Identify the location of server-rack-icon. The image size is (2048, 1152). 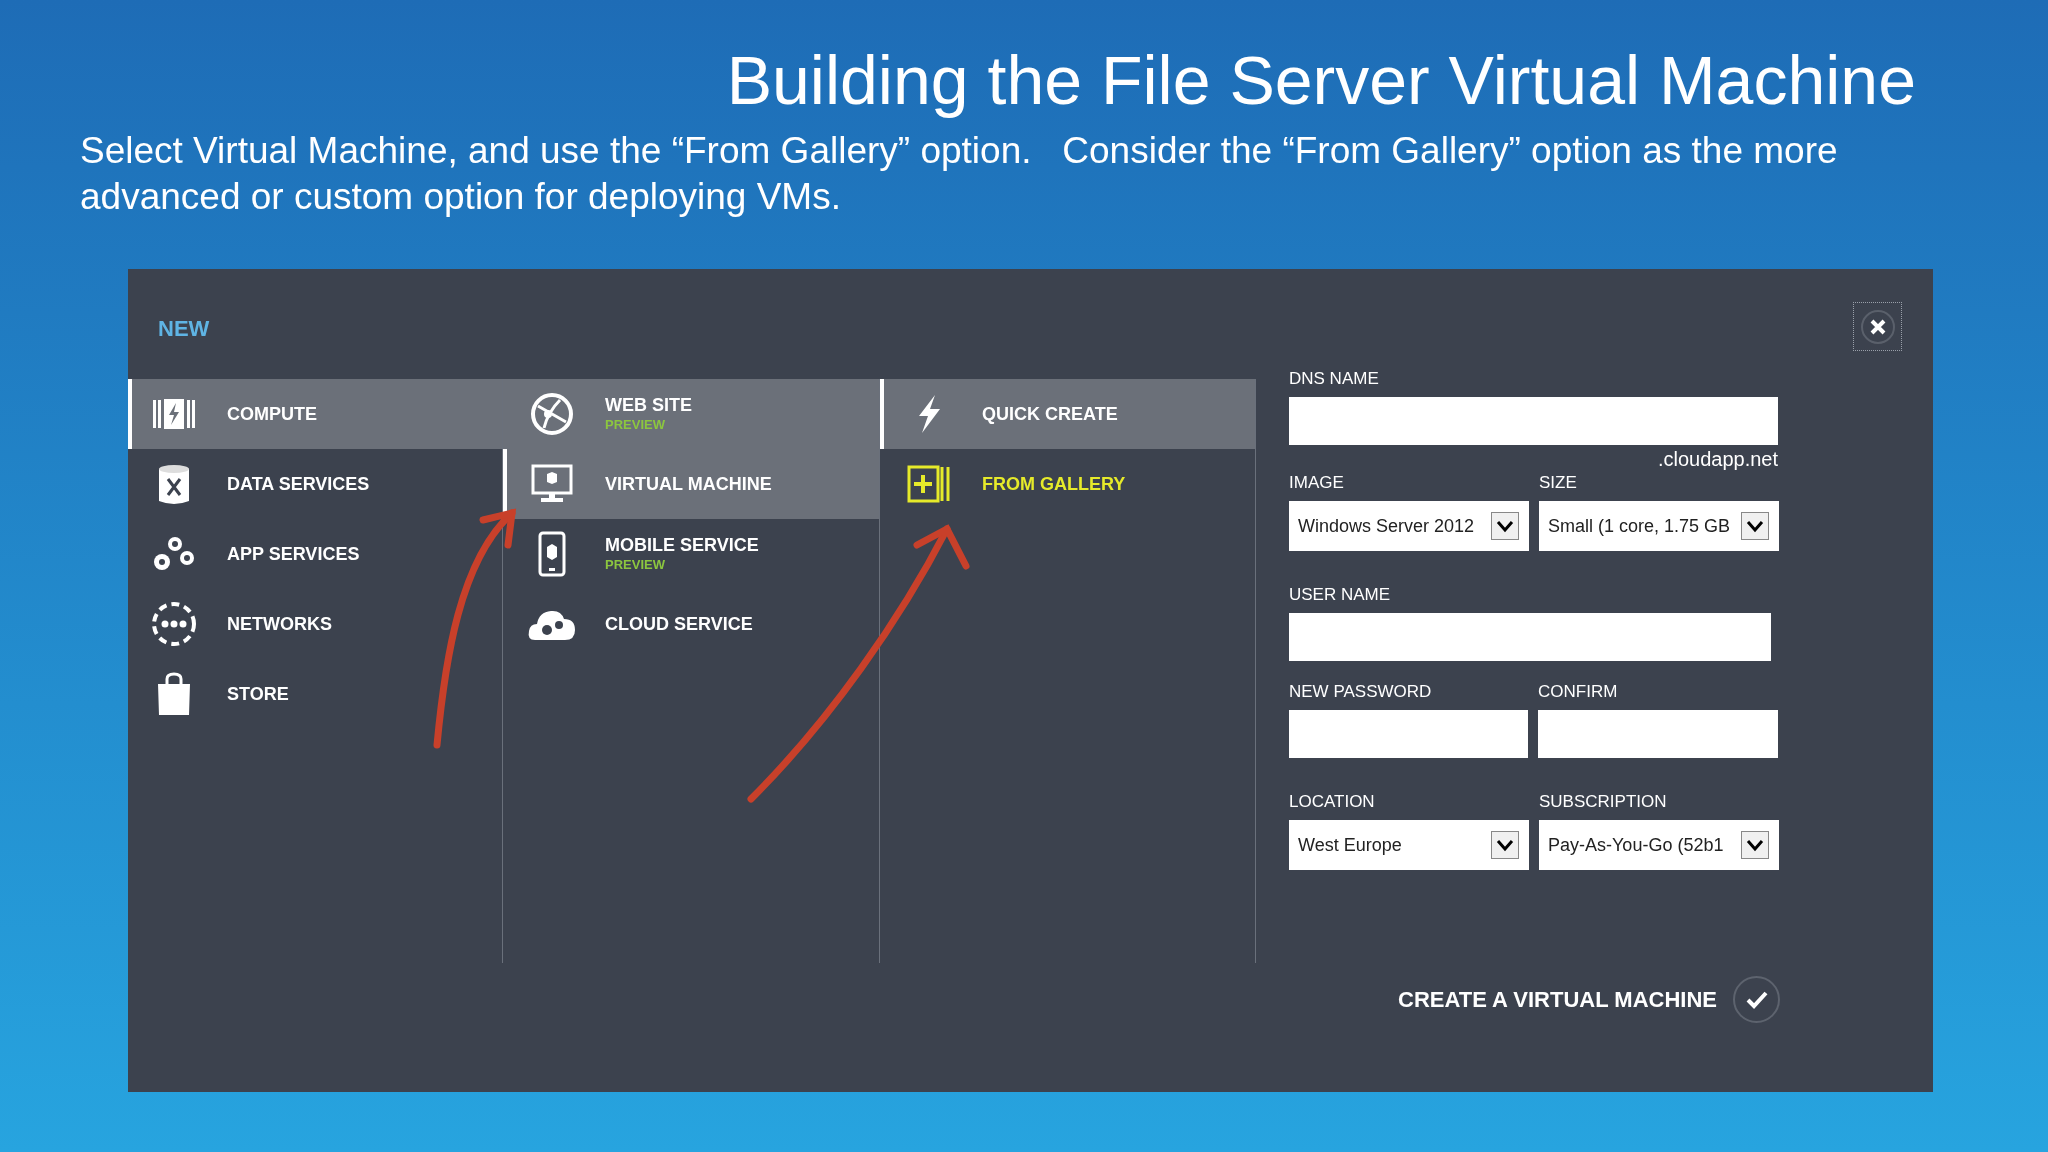
(174, 414).